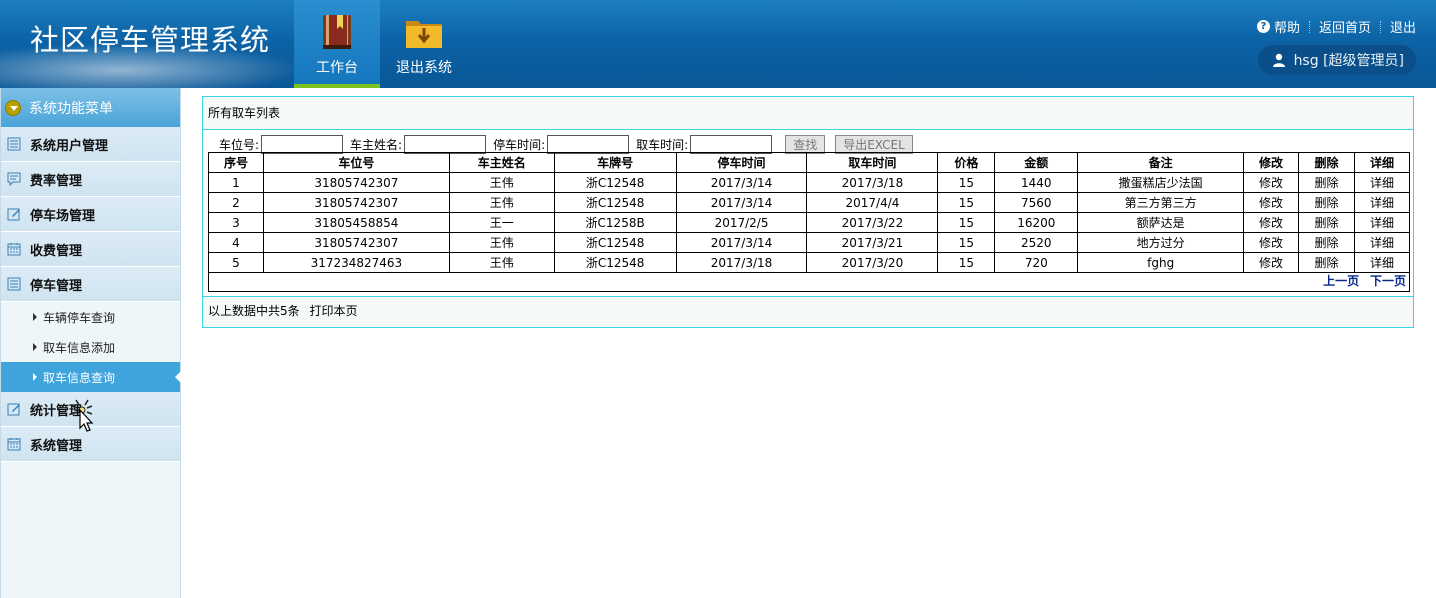 This screenshot has height=598, width=1436. What do you see at coordinates (1287, 26) in the screenshot?
I see `help-link: 帮助` at bounding box center [1287, 26].